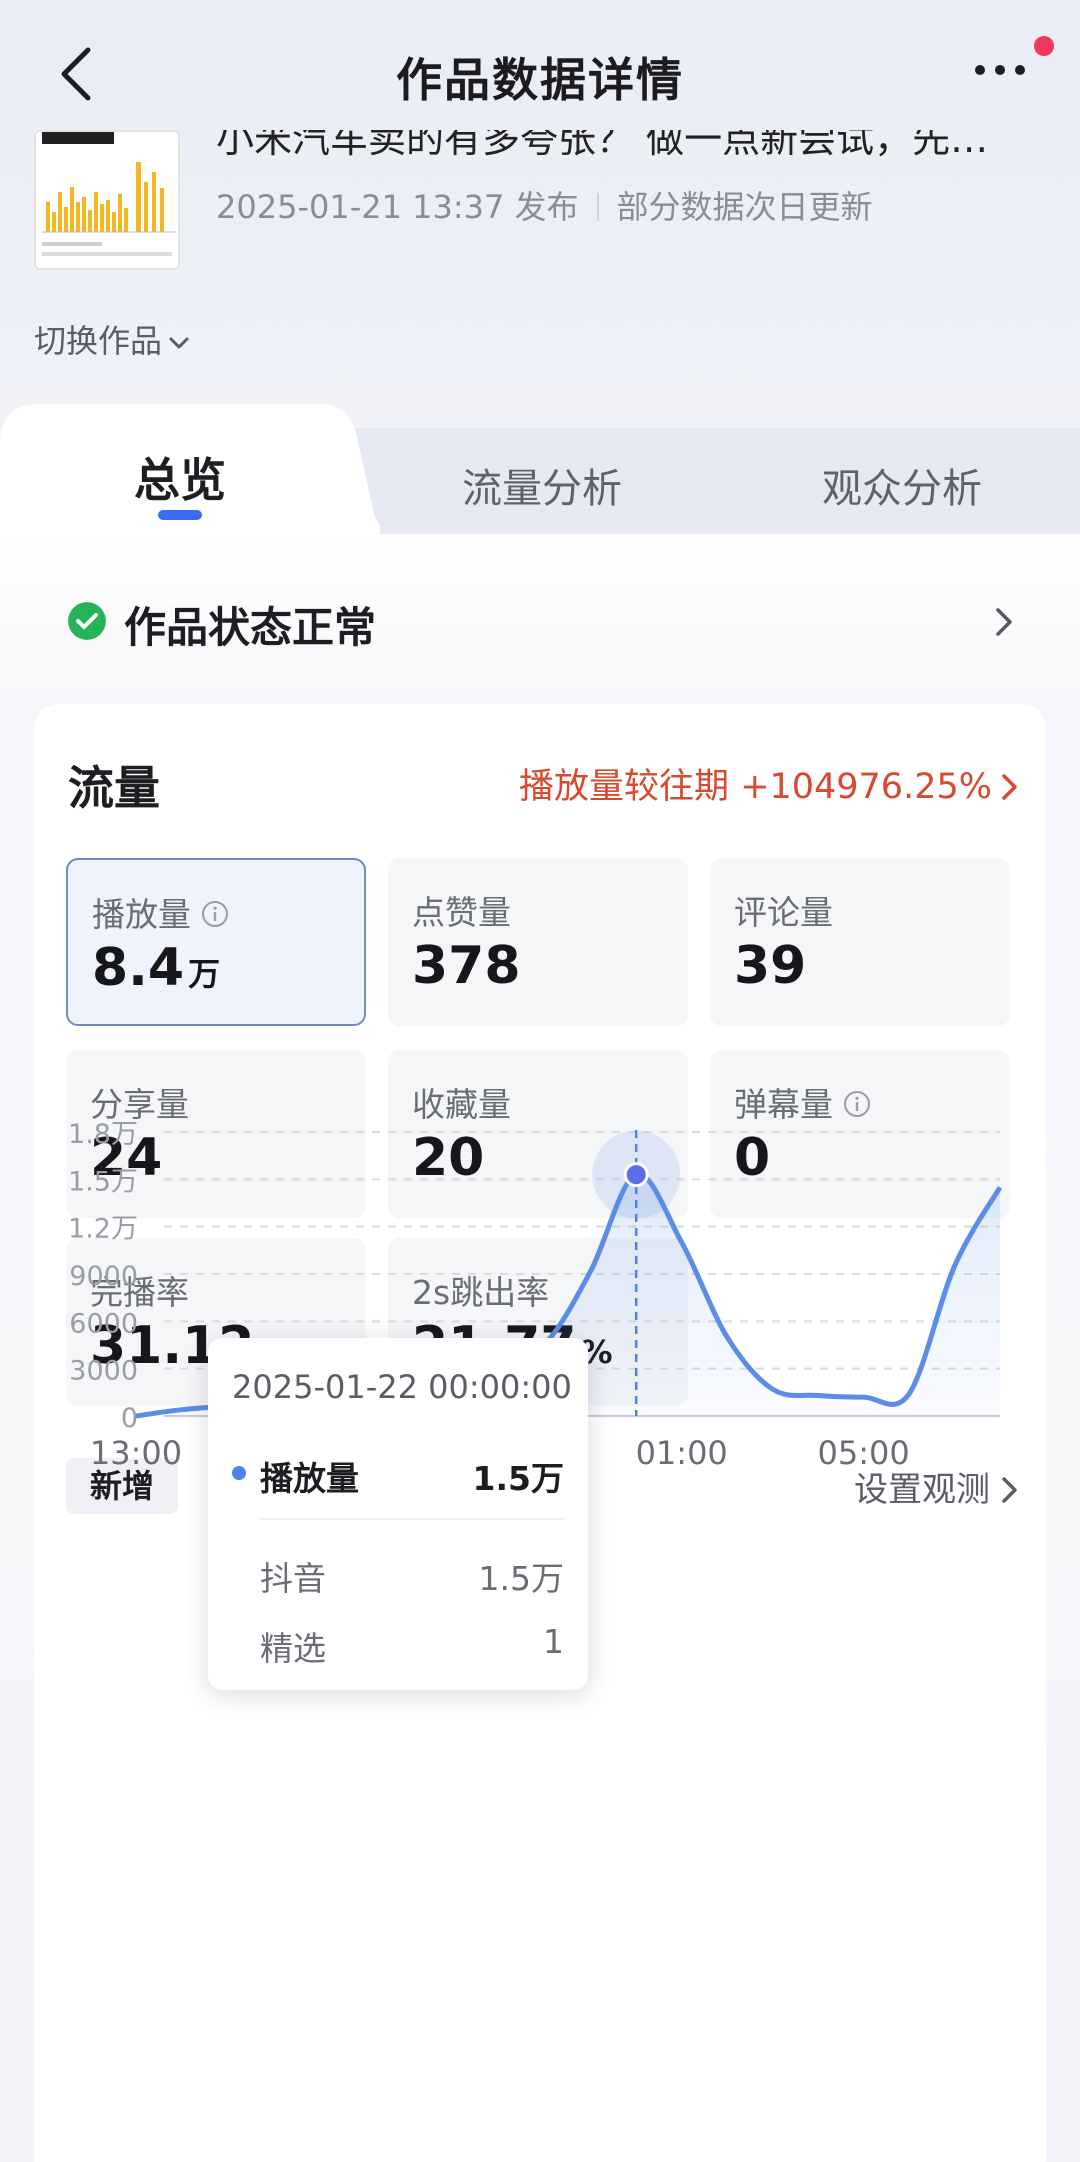  What do you see at coordinates (293, 1648) in the screenshot?
I see `tooltip-row-name: 精选` at bounding box center [293, 1648].